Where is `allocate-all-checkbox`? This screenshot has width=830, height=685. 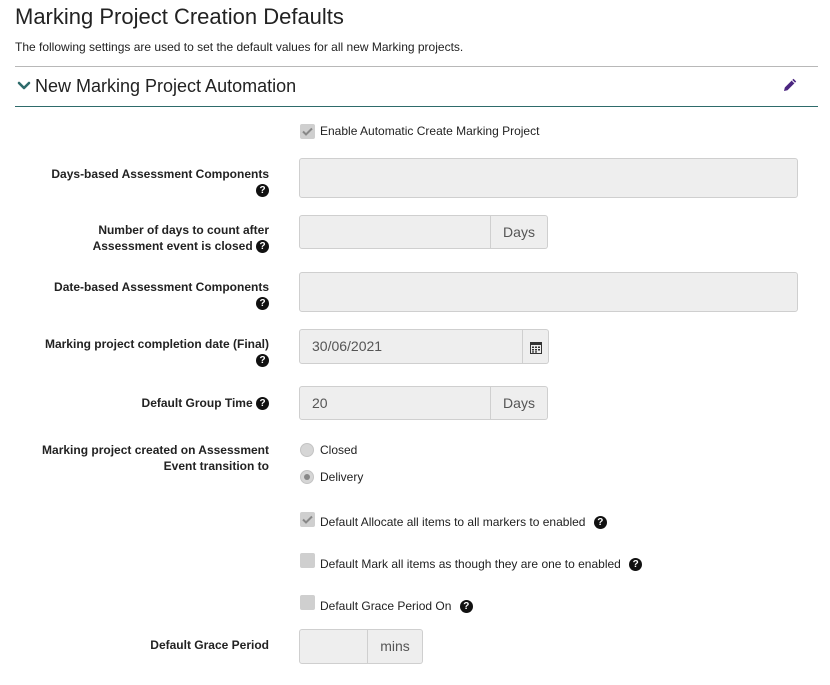 allocate-all-checkbox is located at coordinates (307, 519).